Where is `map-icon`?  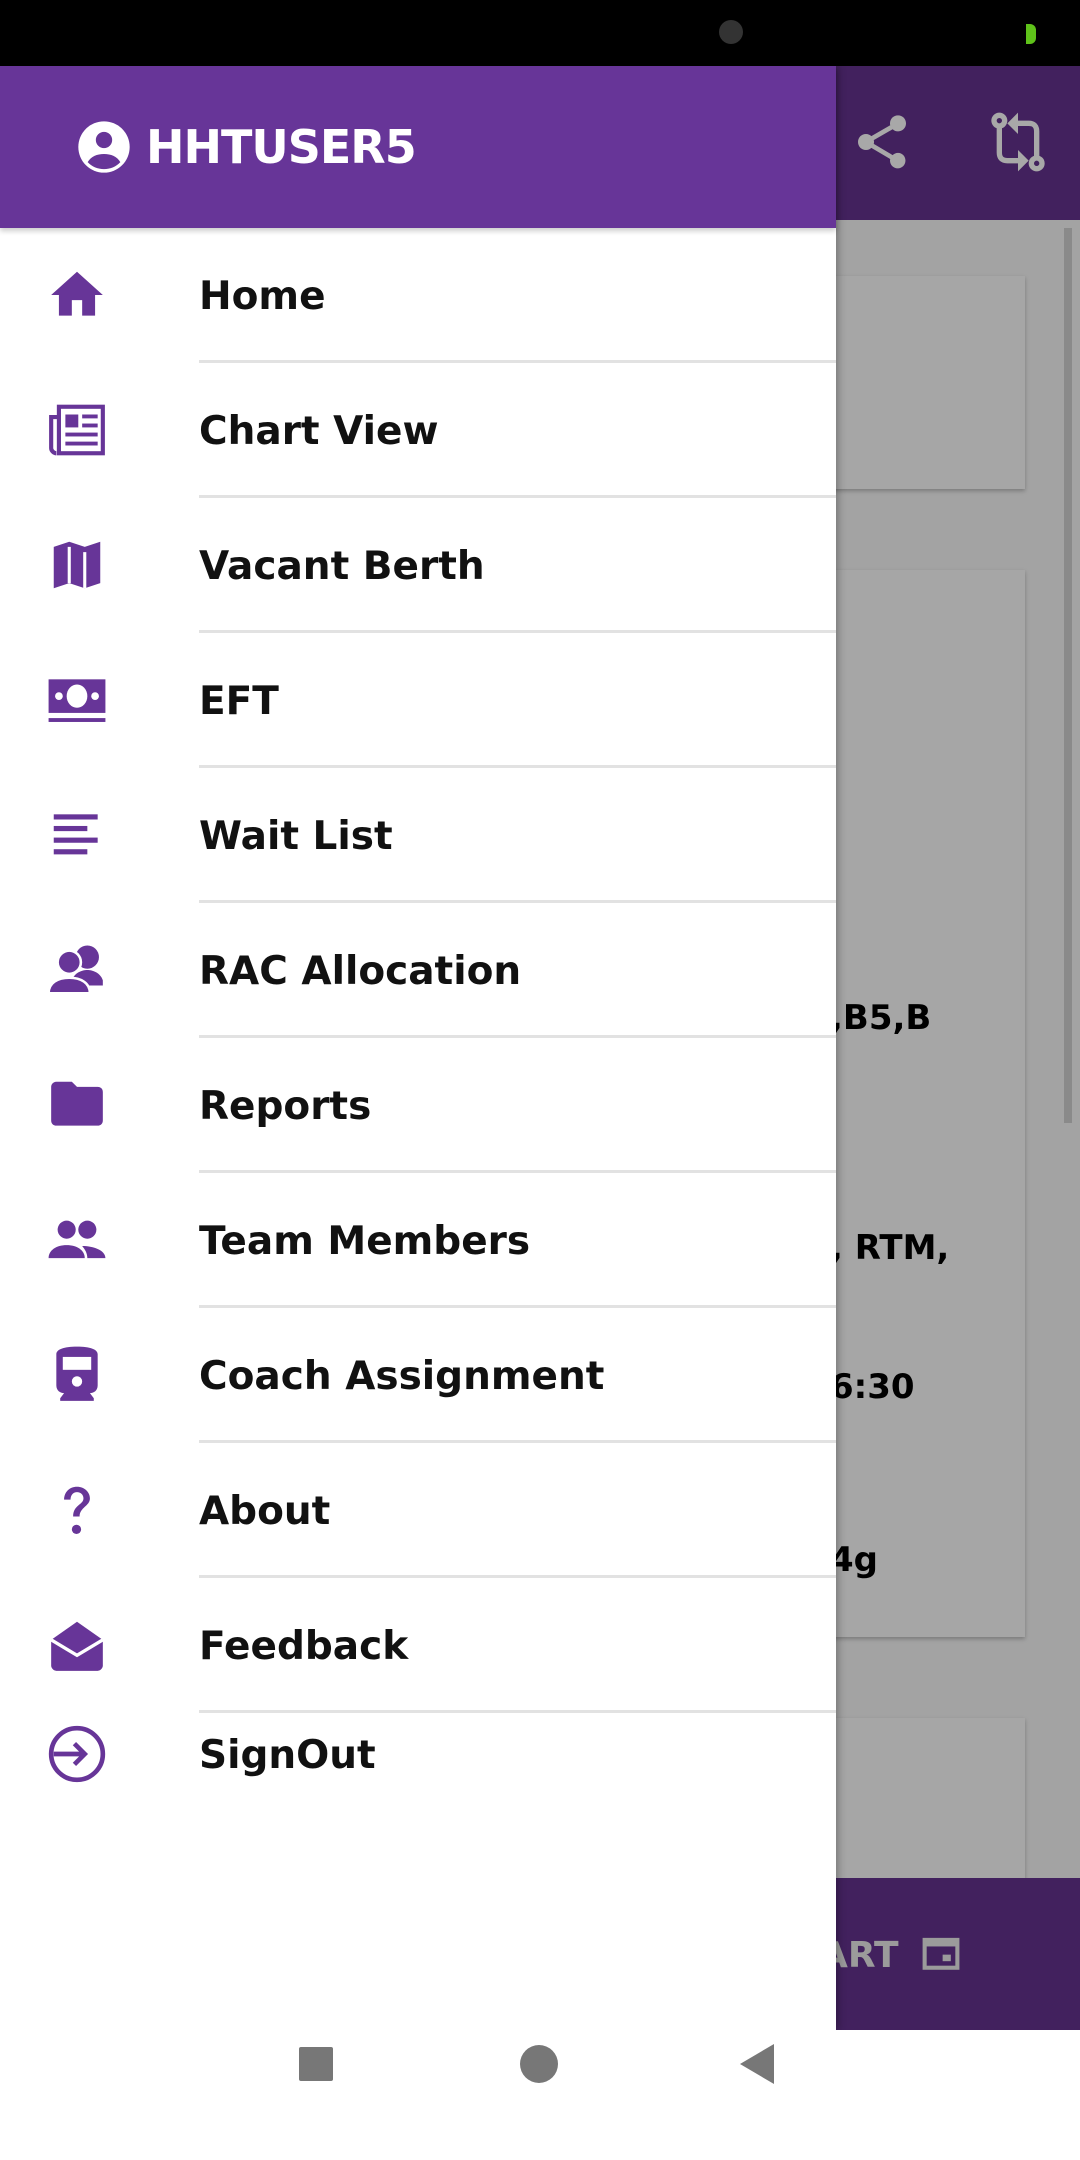
map-icon is located at coordinates (77, 565).